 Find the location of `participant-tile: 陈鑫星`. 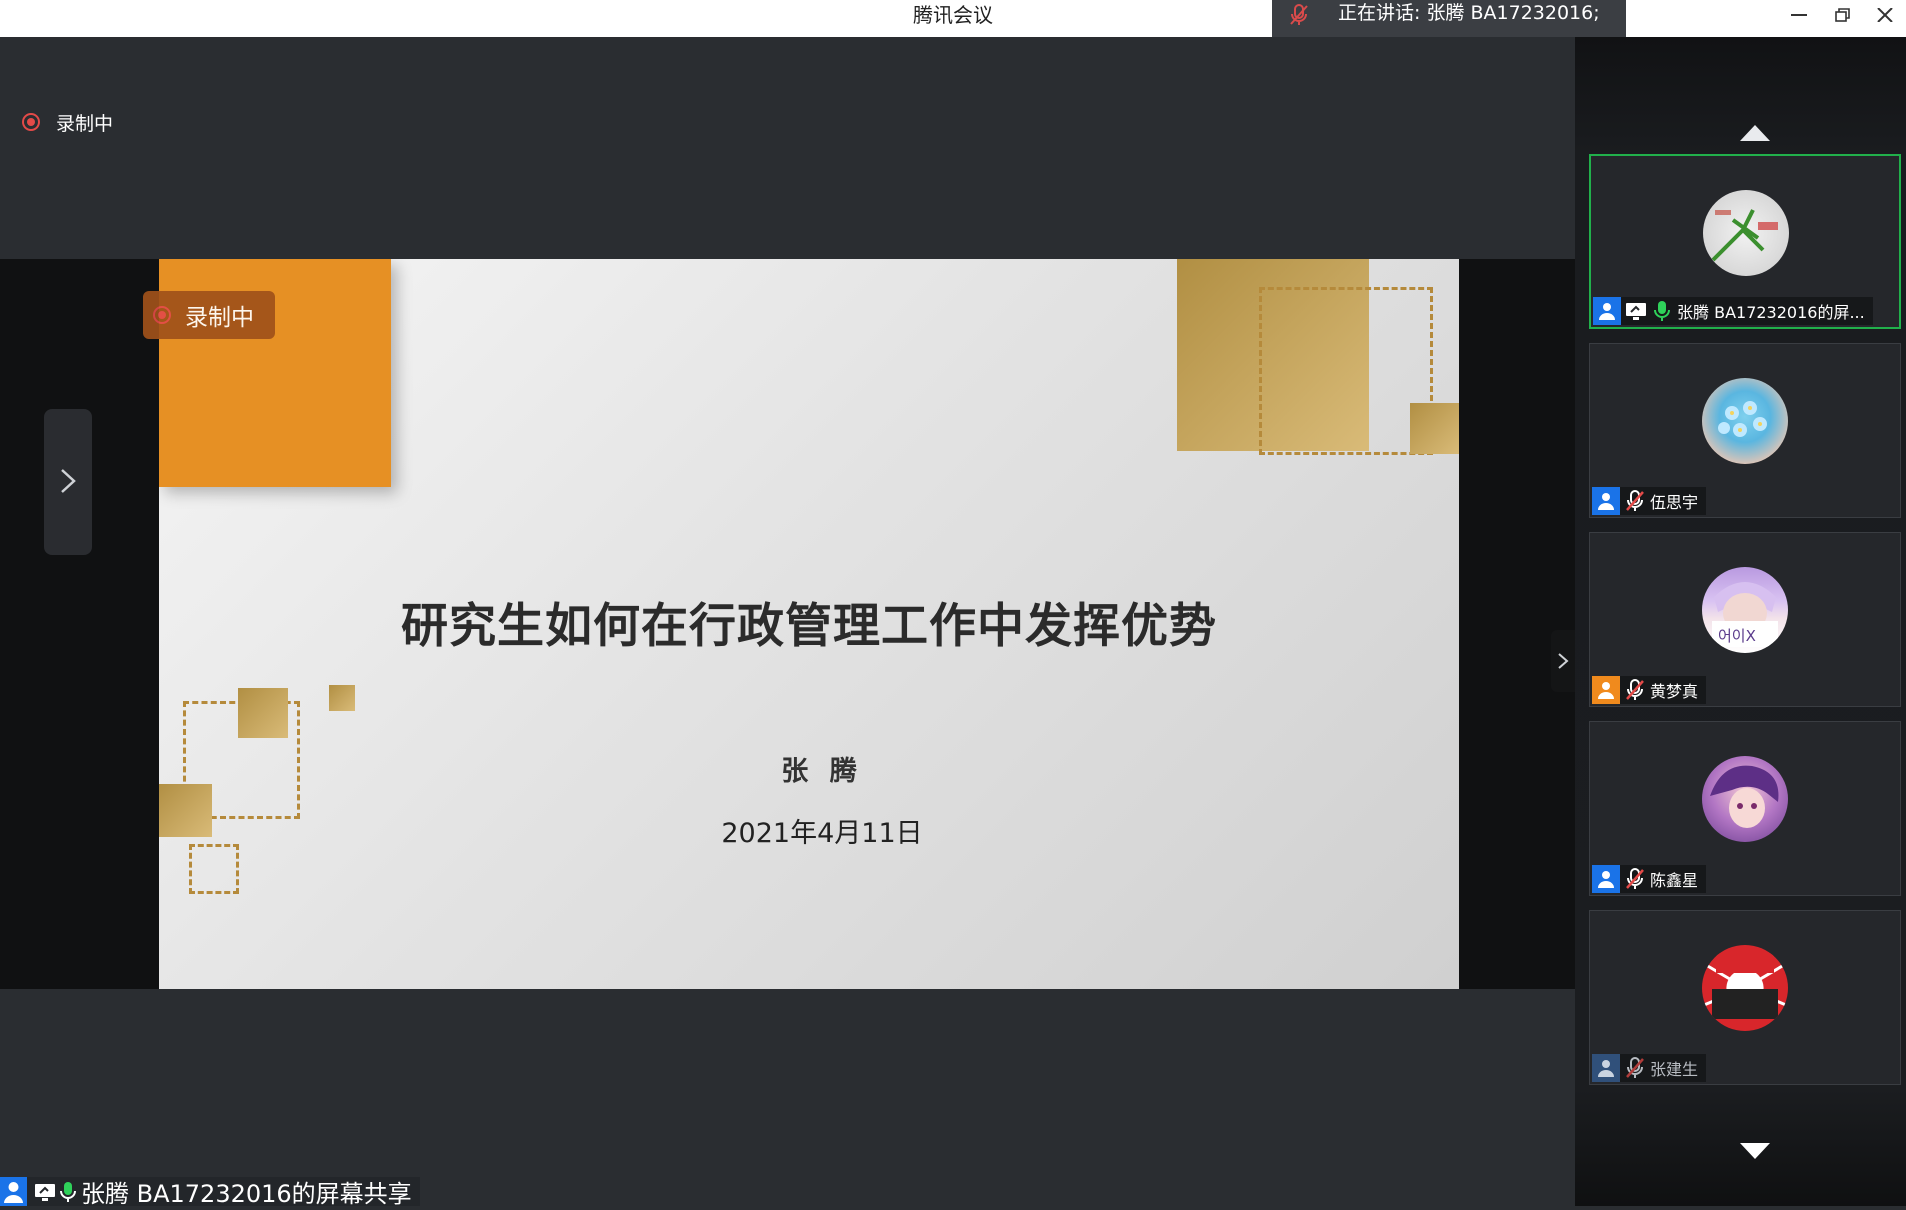

participant-tile: 陈鑫星 is located at coordinates (1745, 808).